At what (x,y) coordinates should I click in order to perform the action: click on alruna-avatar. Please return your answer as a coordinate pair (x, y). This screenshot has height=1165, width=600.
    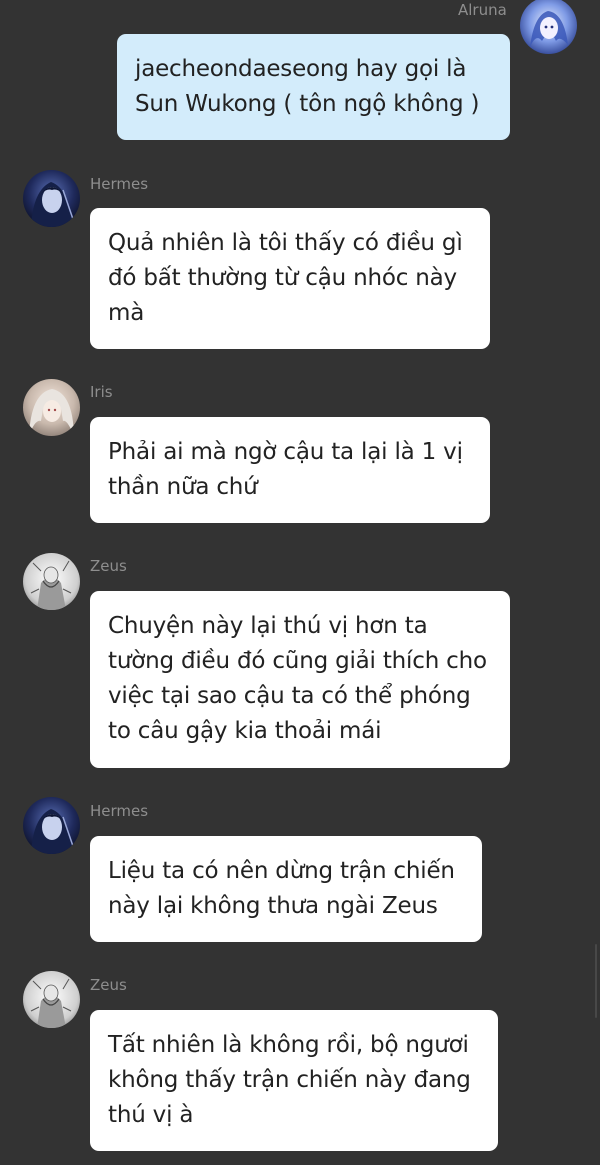
    Looking at the image, I should click on (548, 27).